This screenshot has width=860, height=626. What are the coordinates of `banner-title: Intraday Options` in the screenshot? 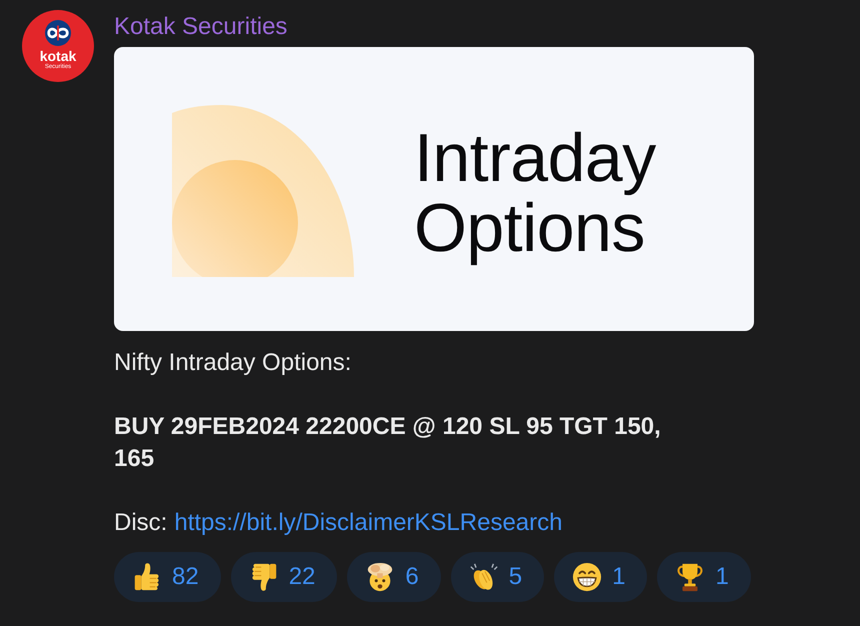 It's located at (535, 193).